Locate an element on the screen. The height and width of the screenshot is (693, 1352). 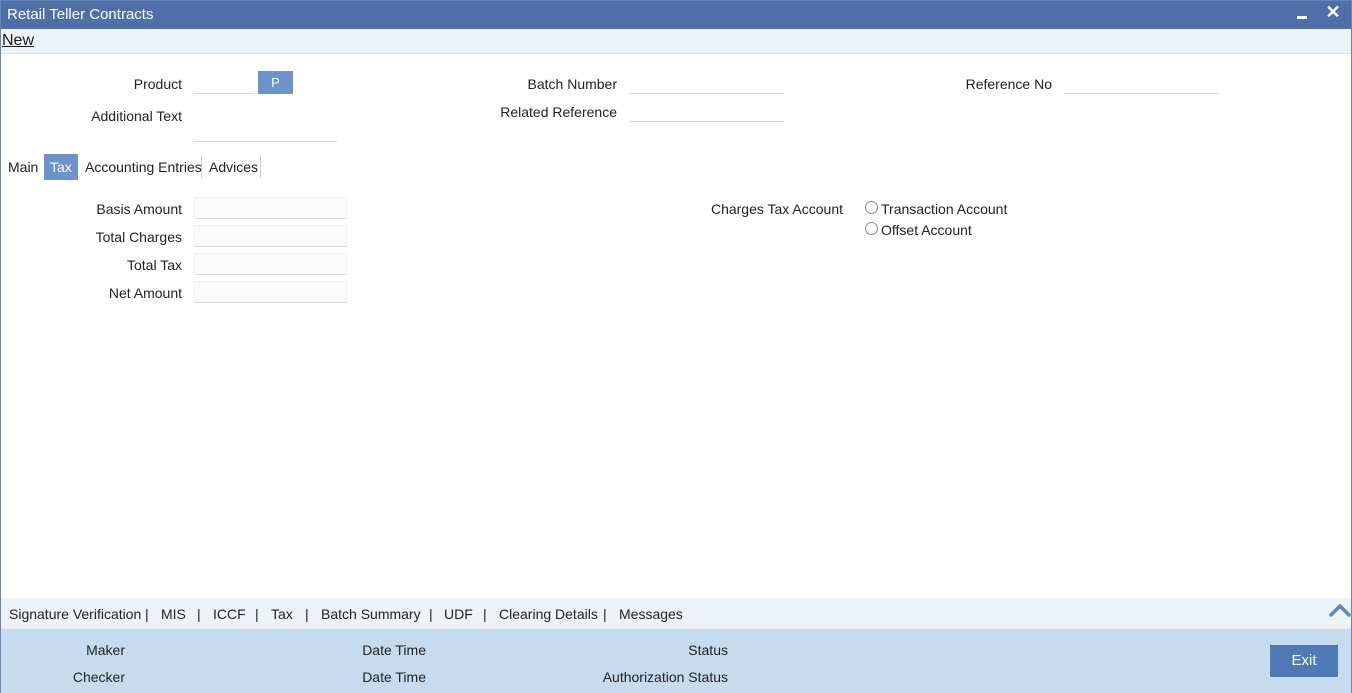
status-label: Status is located at coordinates (708, 650).